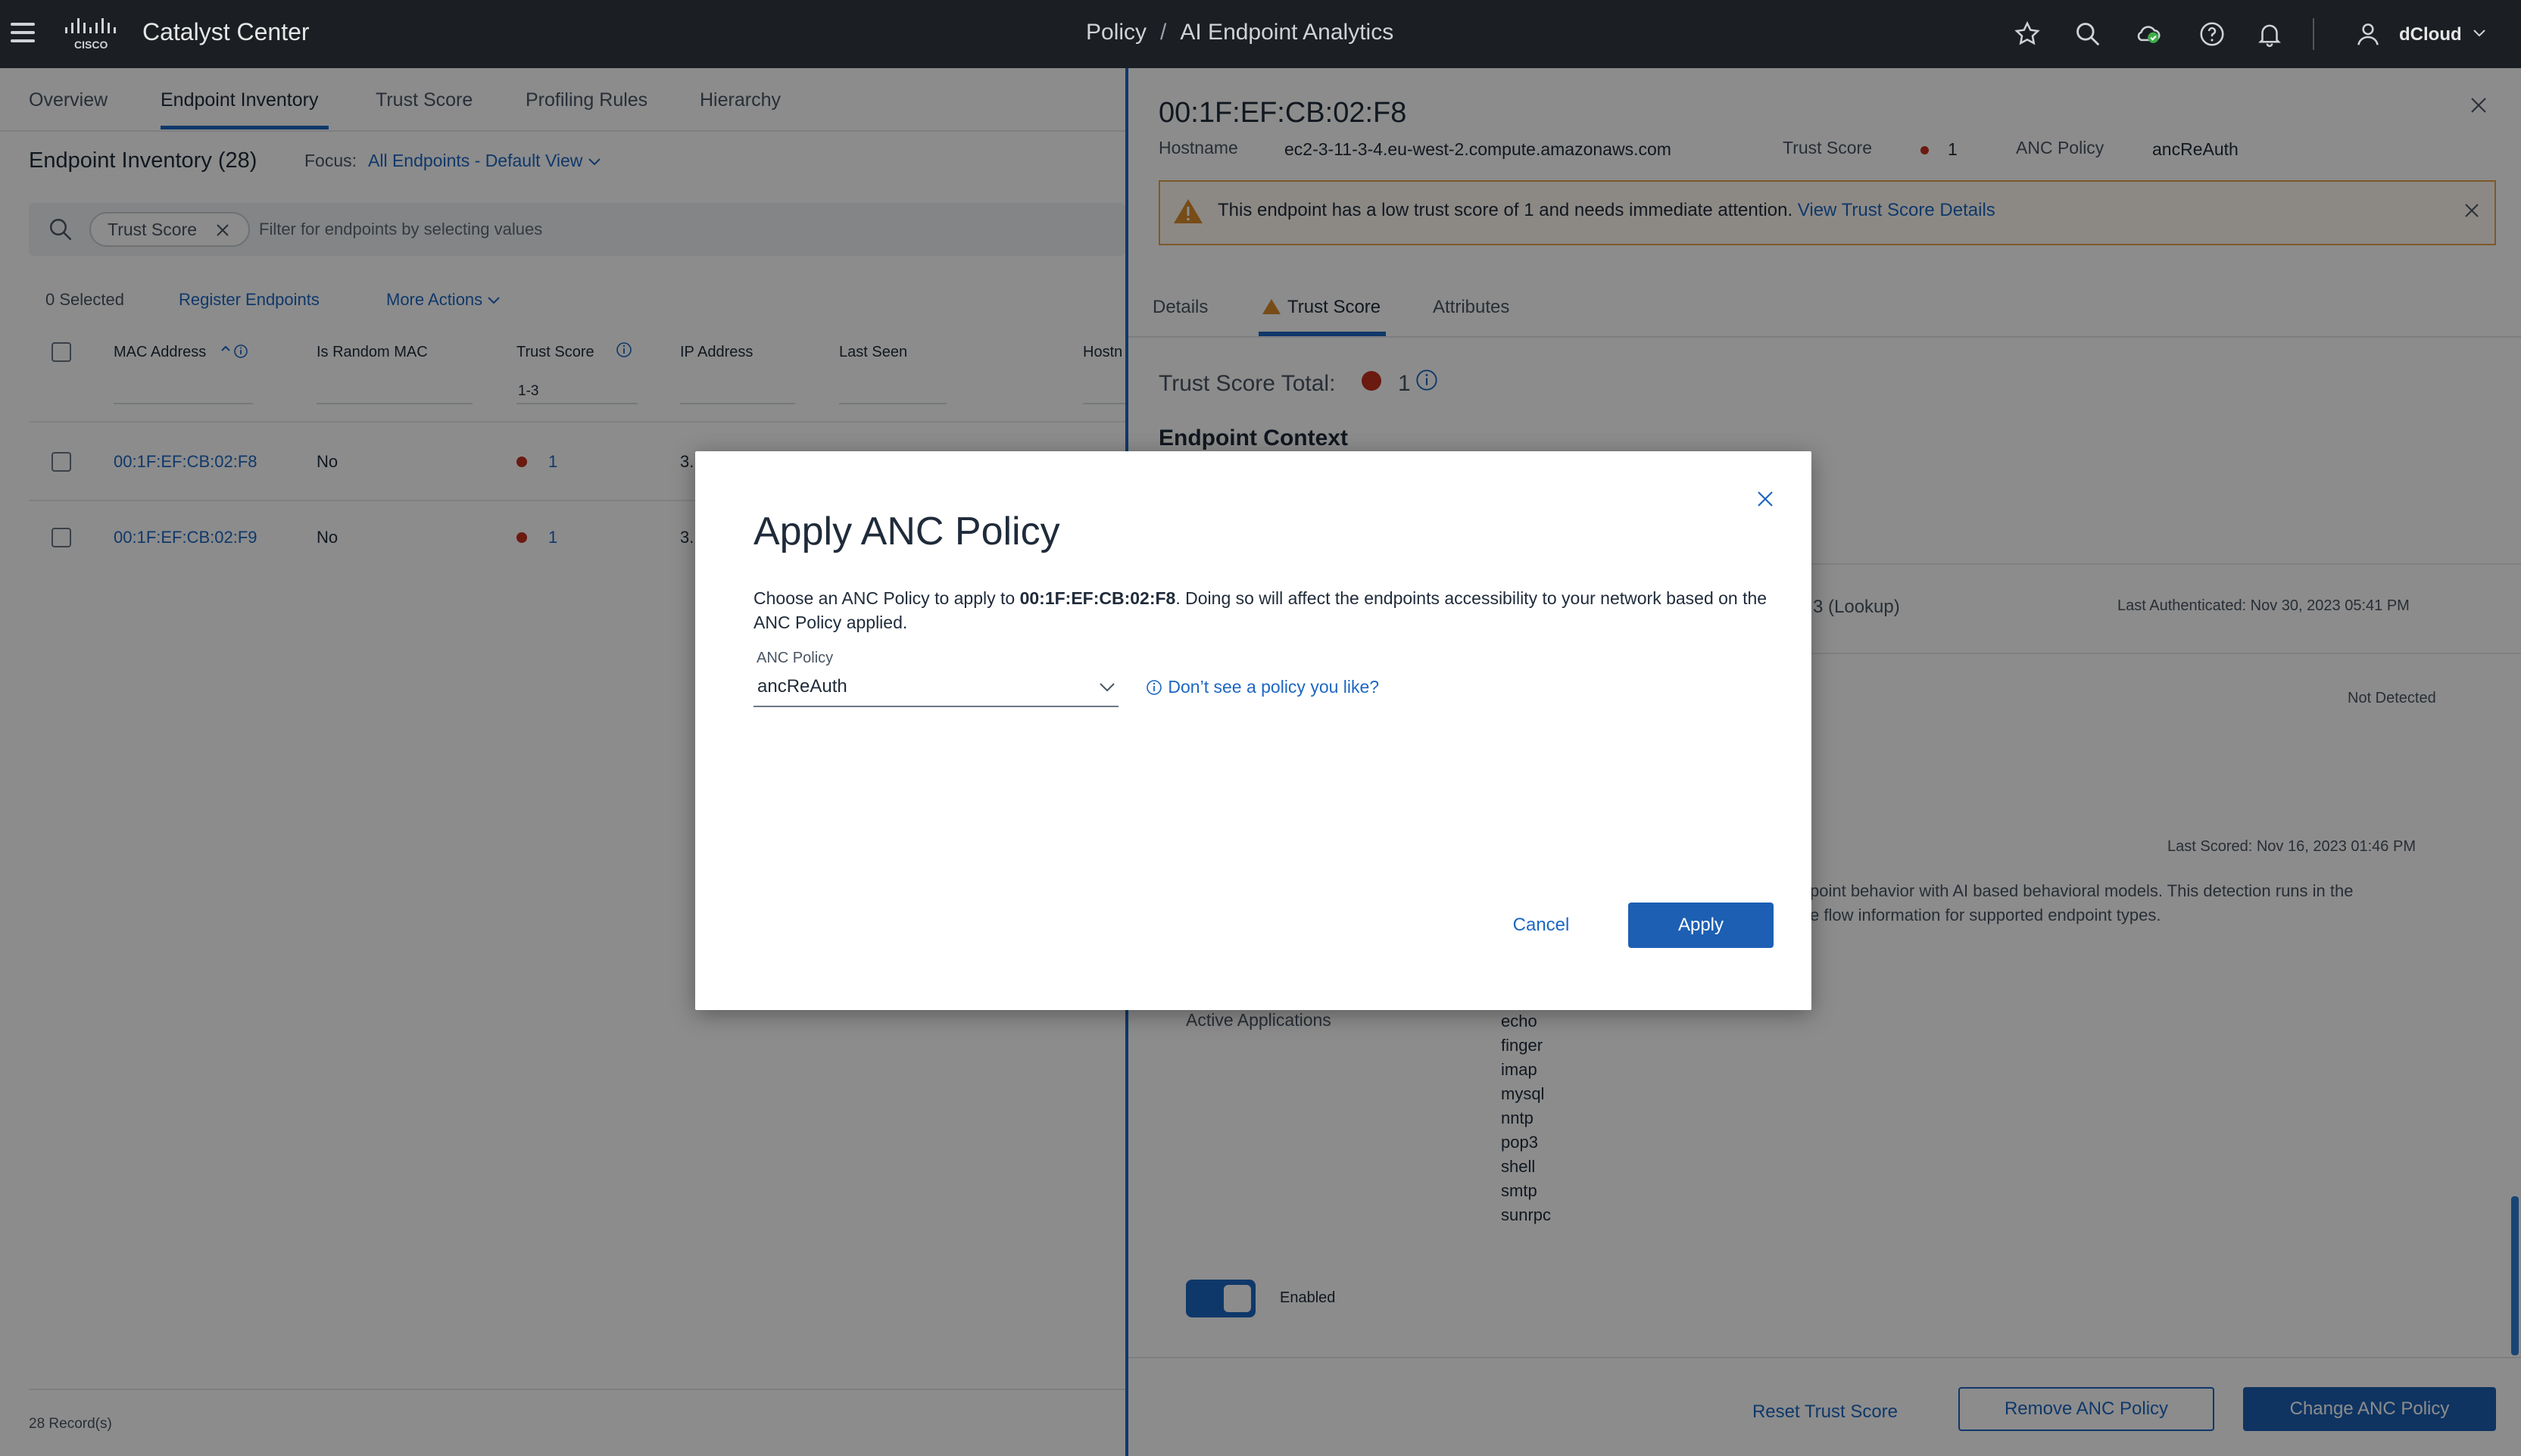 This screenshot has width=2521, height=1456. I want to click on dialog-title: Apply ANC Policy, so click(907, 531).